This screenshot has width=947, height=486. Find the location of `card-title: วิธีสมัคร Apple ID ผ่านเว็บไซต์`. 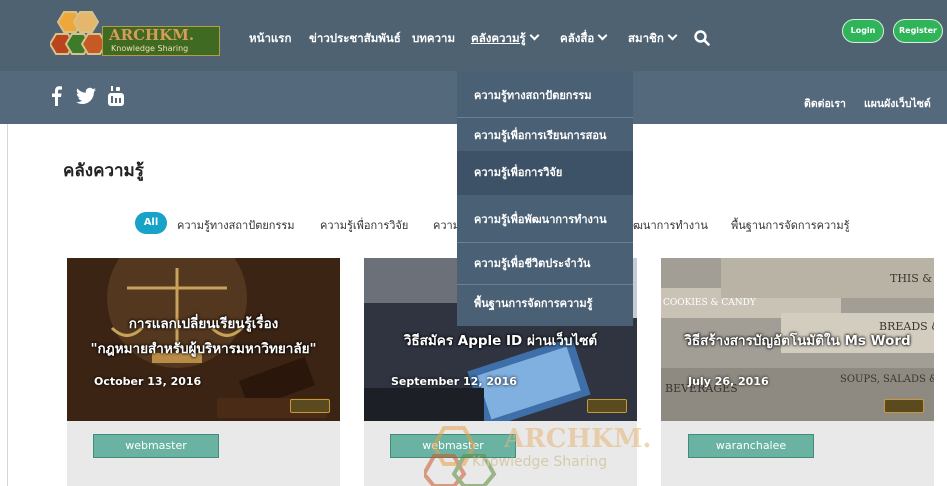

card-title: วิธีสมัคร Apple ID ผ่านเว็บไซต์ is located at coordinates (500, 341).